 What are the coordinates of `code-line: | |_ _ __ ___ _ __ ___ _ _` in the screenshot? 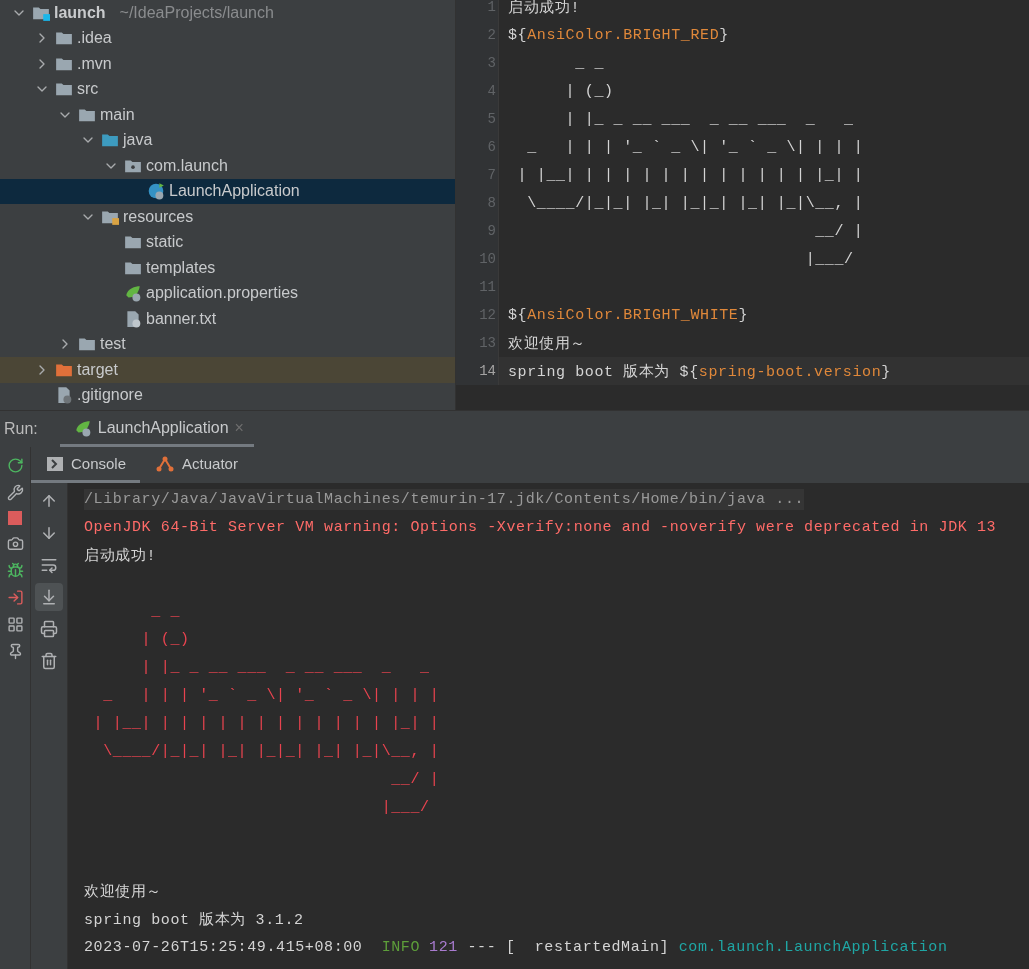 It's located at (709, 119).